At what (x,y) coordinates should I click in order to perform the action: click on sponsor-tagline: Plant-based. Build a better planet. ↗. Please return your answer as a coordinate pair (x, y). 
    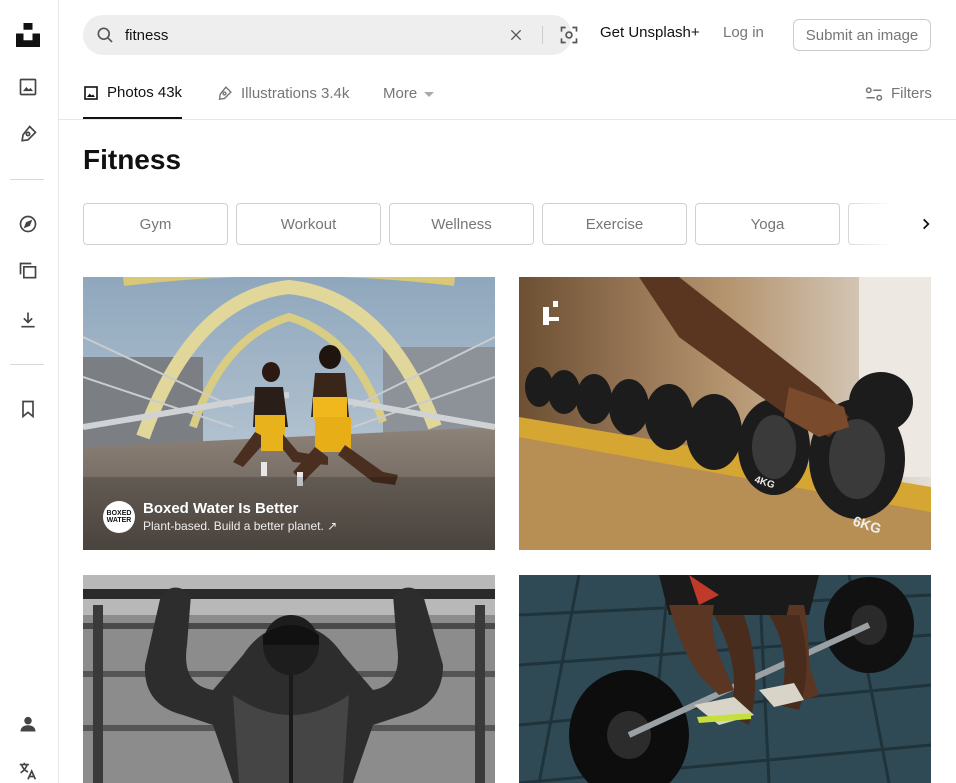
    Looking at the image, I should click on (240, 526).